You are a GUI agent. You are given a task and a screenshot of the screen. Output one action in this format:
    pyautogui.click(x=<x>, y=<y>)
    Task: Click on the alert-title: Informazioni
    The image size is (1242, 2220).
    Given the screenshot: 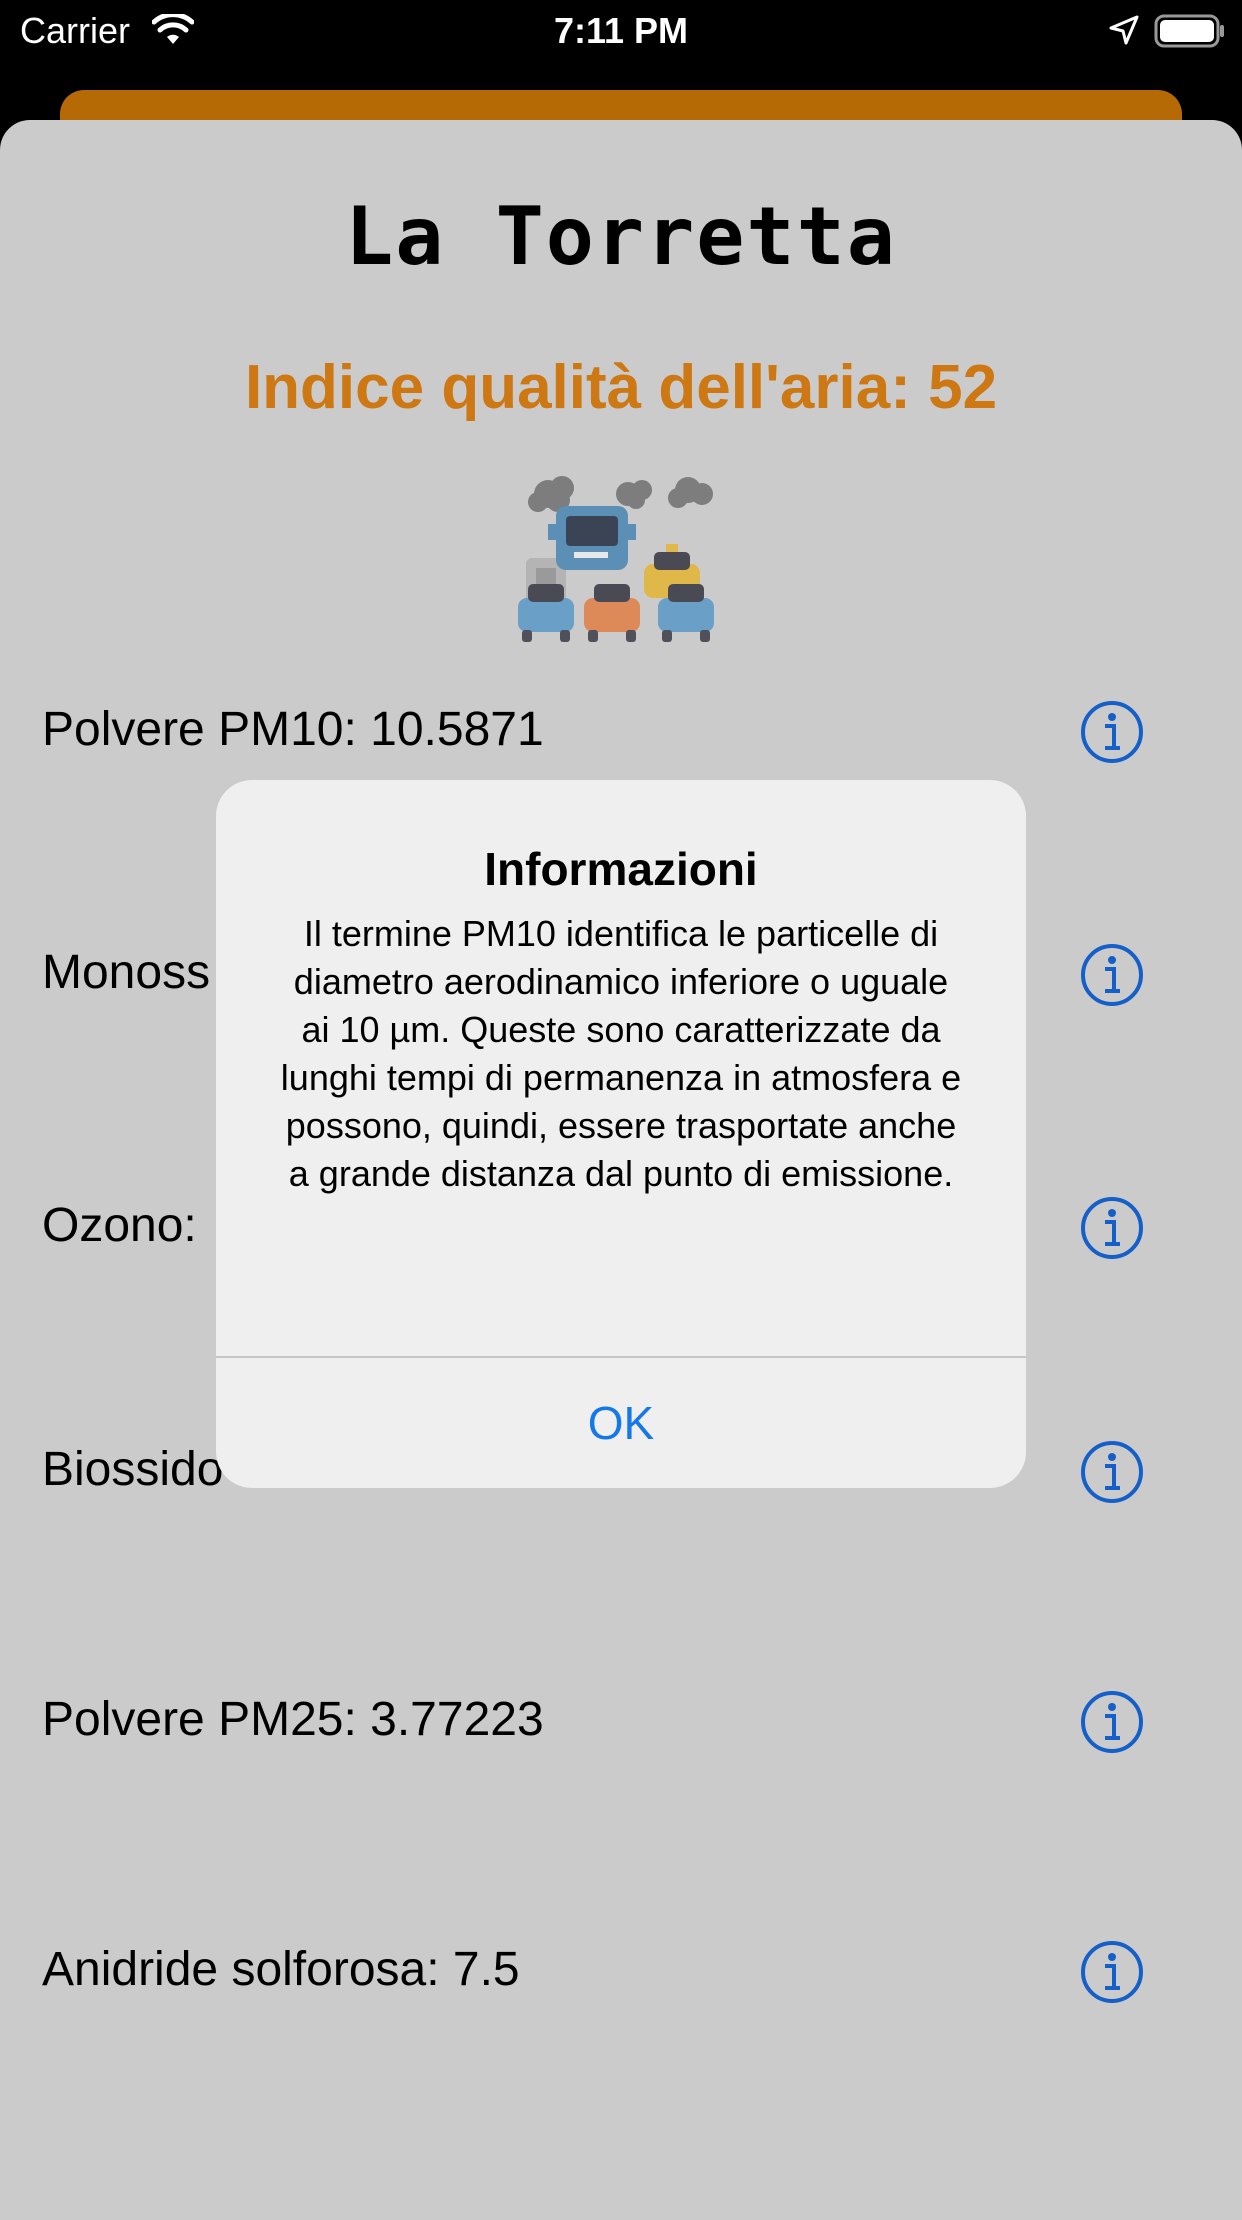 What is the action you would take?
    pyautogui.click(x=621, y=869)
    